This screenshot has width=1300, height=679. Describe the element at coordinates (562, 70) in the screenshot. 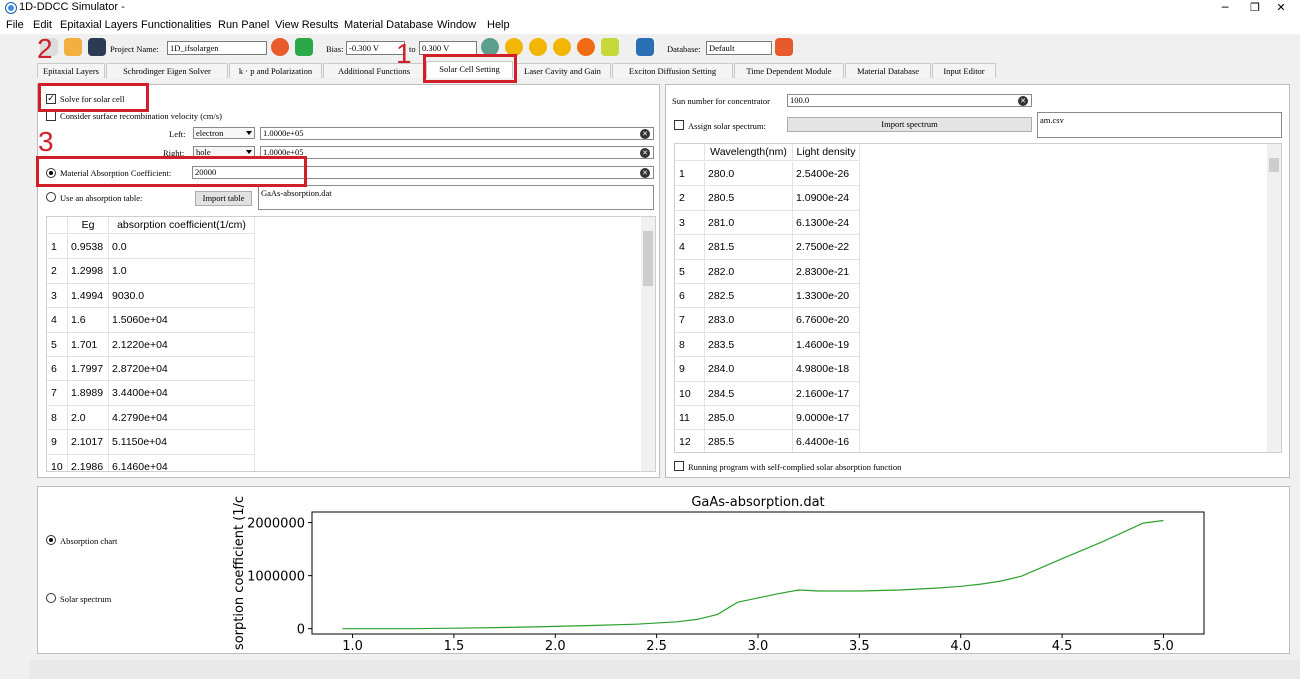

I see `tab-laser-cavity-gain: Laser Cavity and Gain` at that location.